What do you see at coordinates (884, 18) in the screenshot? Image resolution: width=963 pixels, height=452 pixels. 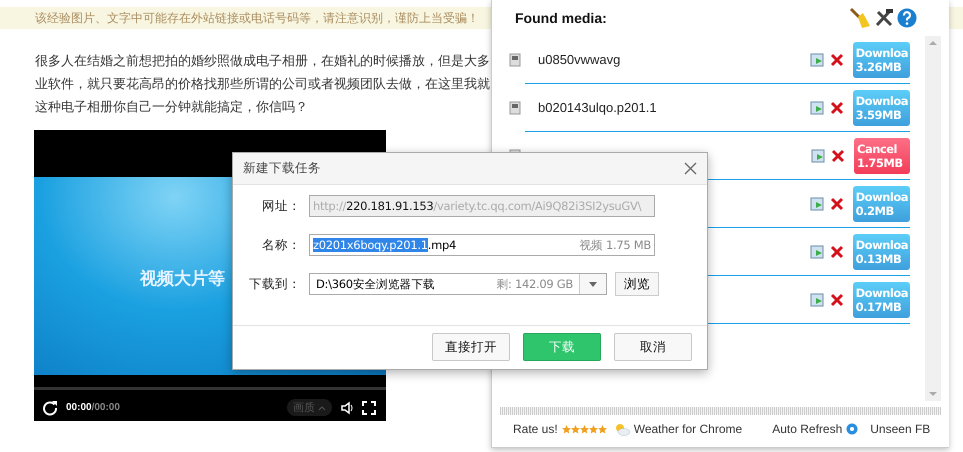 I see `tools-icon` at bounding box center [884, 18].